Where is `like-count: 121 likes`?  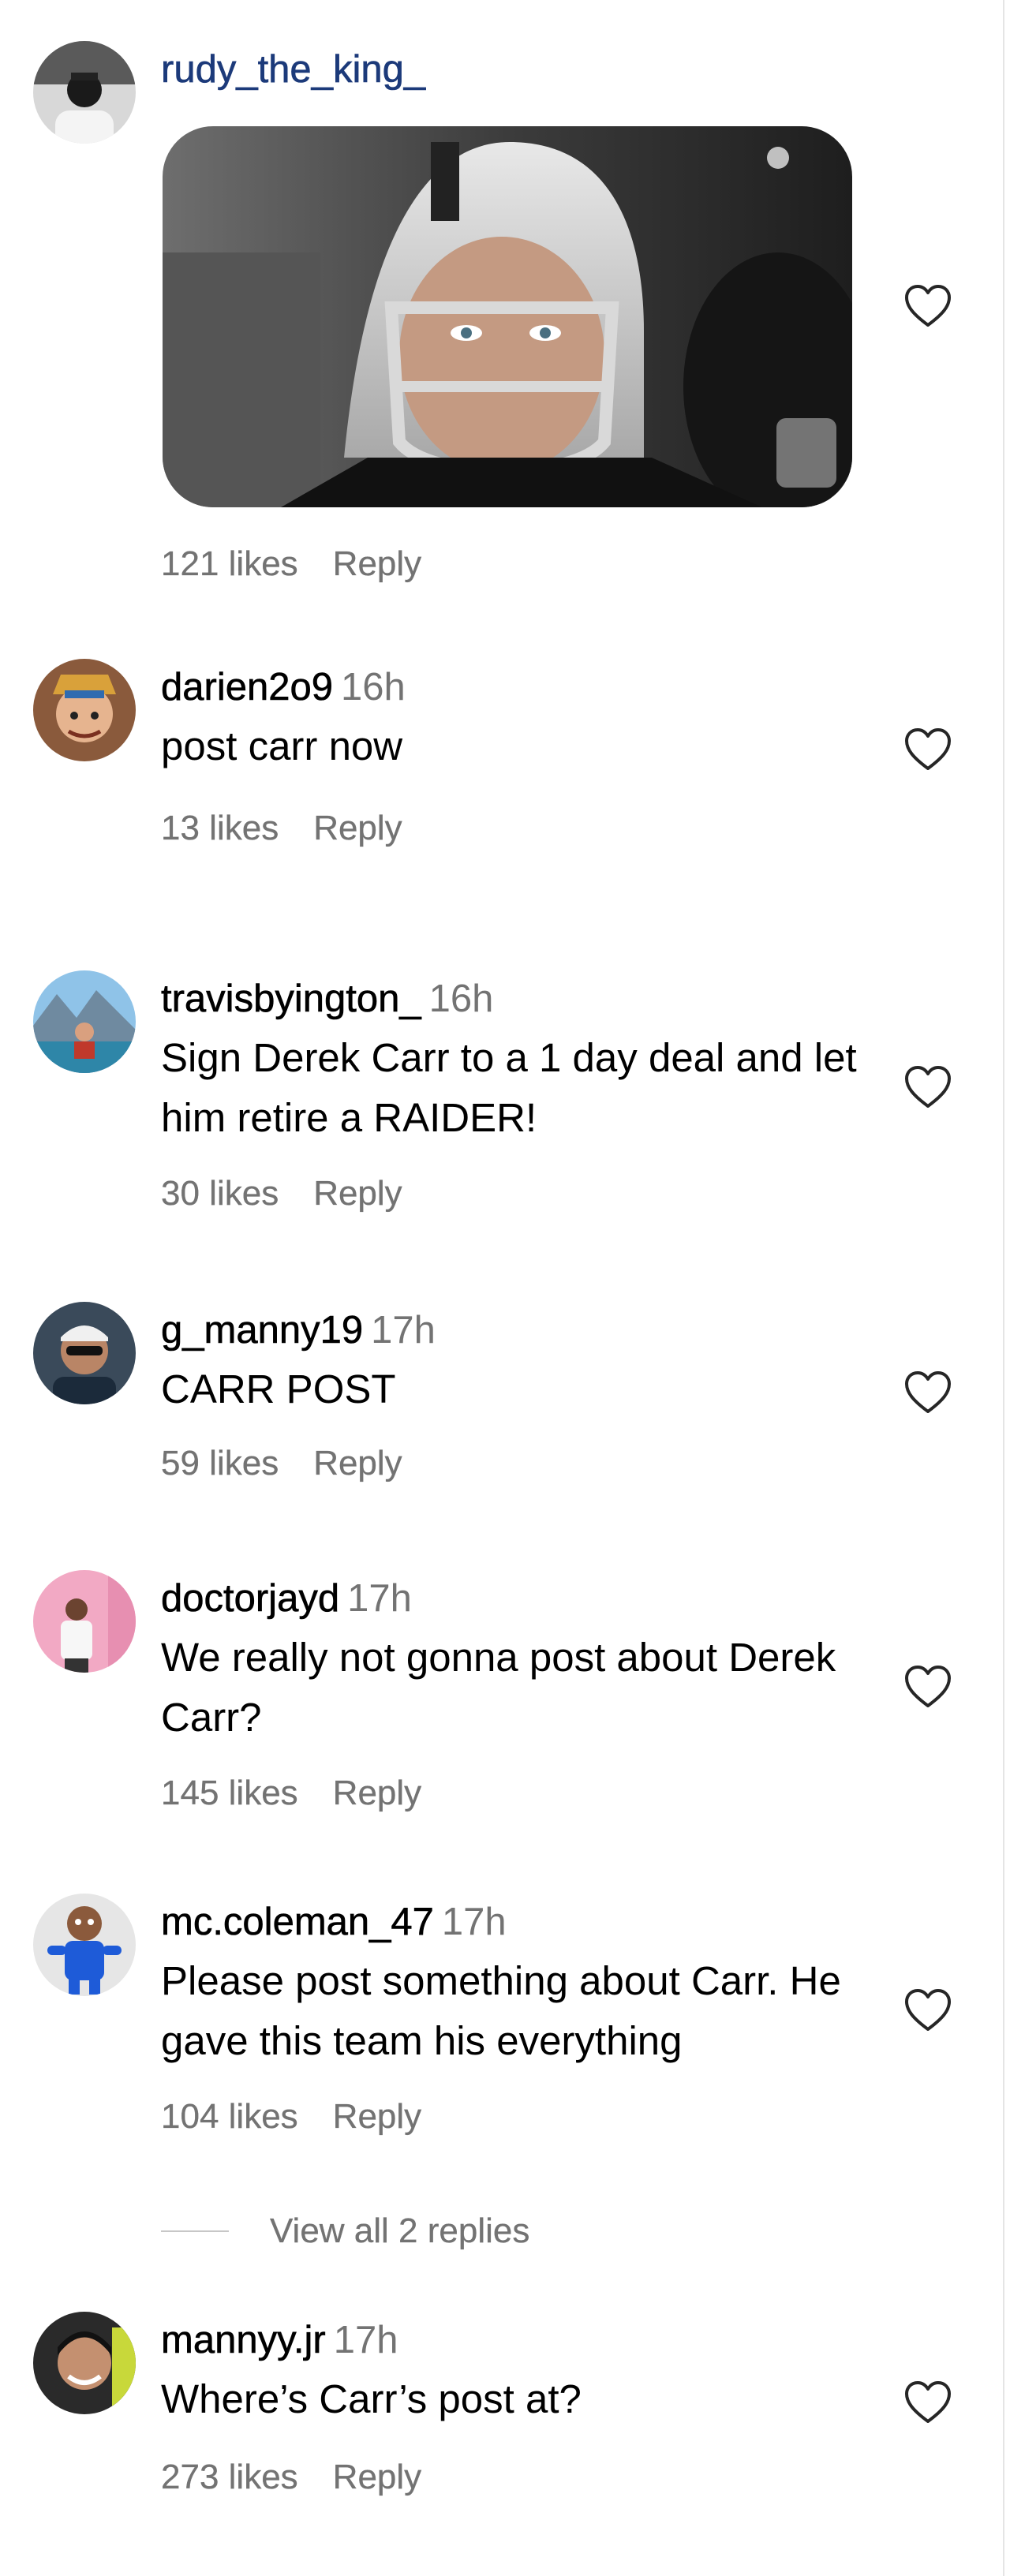 like-count: 121 likes is located at coordinates (230, 563).